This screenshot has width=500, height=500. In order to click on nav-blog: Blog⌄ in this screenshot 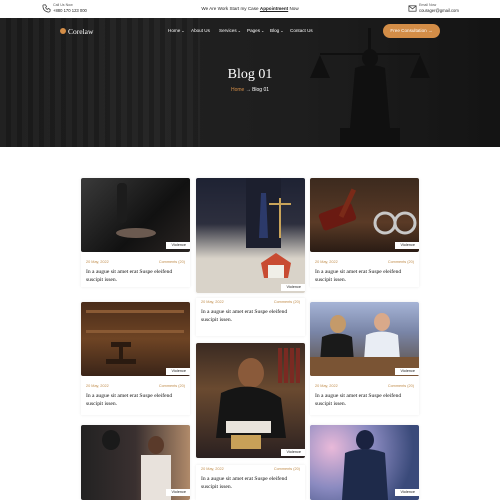, I will do `click(277, 30)`.